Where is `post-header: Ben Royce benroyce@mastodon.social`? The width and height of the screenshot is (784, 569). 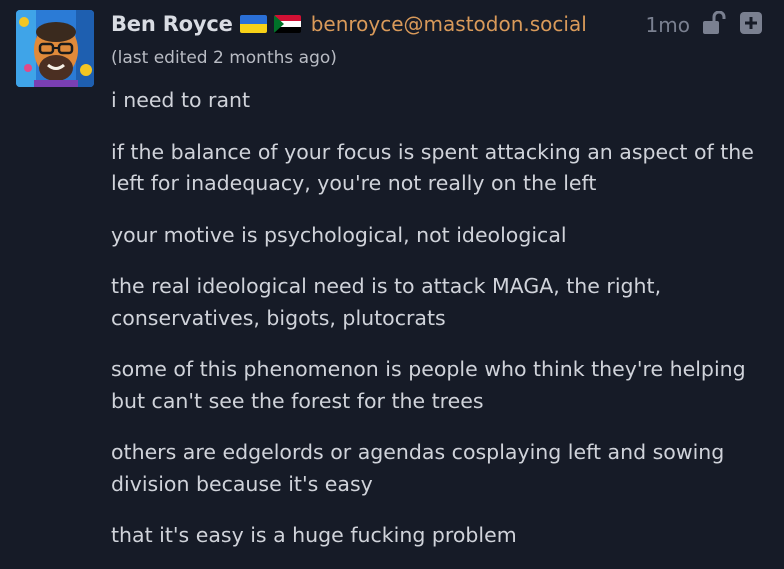 post-header: Ben Royce benroyce@mastodon.social is located at coordinates (349, 24).